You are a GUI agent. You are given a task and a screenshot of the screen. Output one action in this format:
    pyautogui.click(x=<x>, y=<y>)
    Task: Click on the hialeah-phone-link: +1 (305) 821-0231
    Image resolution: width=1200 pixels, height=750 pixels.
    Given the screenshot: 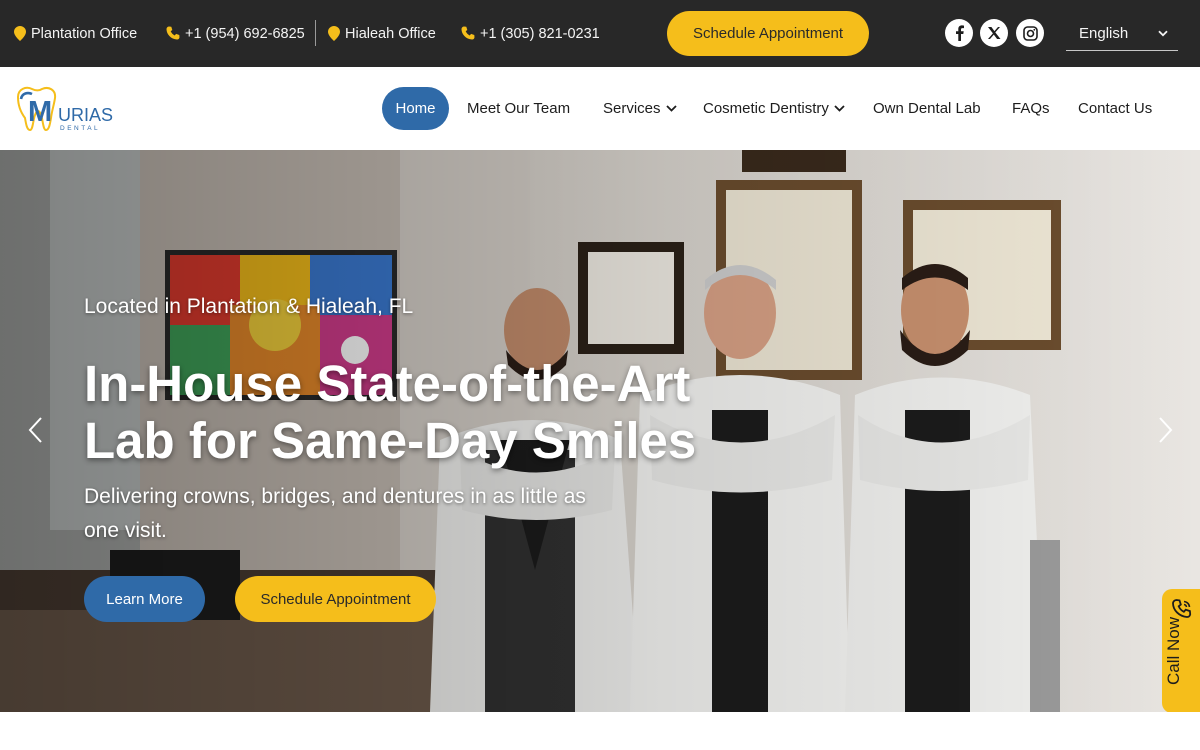 What is the action you would take?
    pyautogui.click(x=530, y=33)
    